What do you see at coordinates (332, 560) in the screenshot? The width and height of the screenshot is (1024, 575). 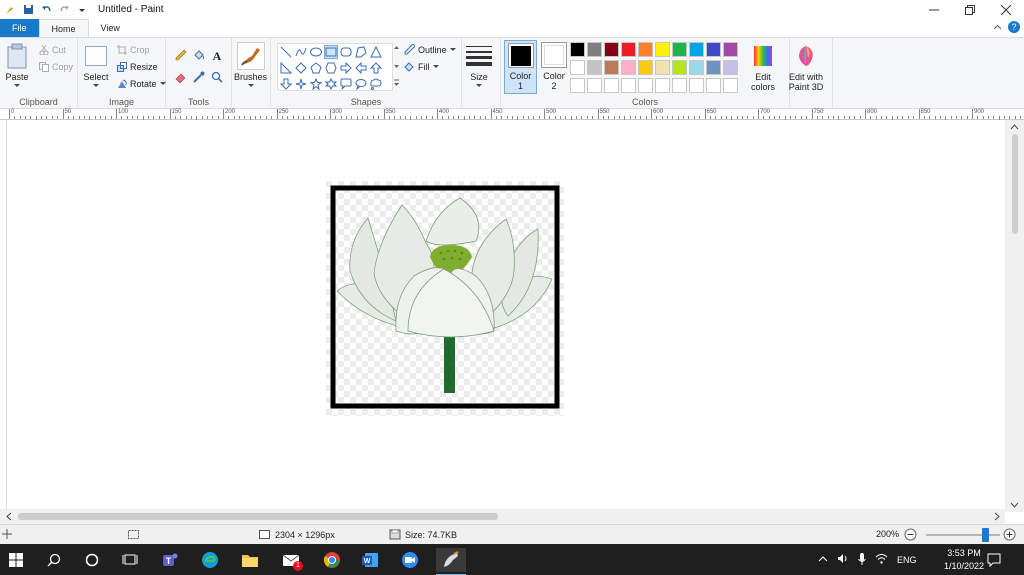 I see `chrome-icon` at bounding box center [332, 560].